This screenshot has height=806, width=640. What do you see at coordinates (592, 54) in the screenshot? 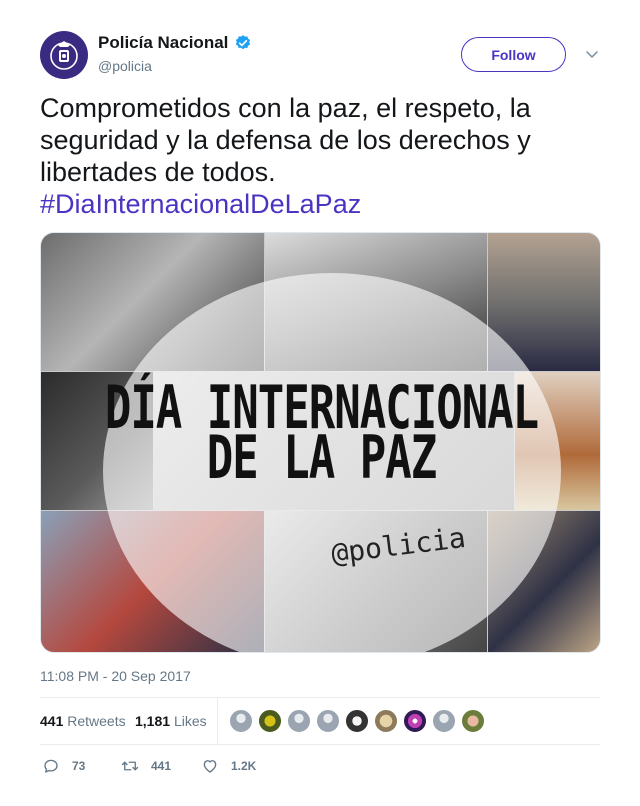
I see `chevron-down-icon` at bounding box center [592, 54].